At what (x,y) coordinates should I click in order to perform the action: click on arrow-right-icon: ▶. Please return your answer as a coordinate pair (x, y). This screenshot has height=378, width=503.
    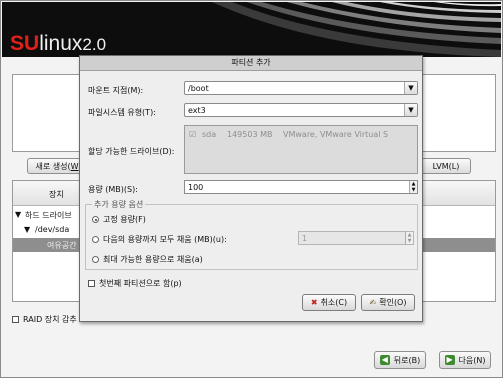
    Looking at the image, I should click on (449, 360).